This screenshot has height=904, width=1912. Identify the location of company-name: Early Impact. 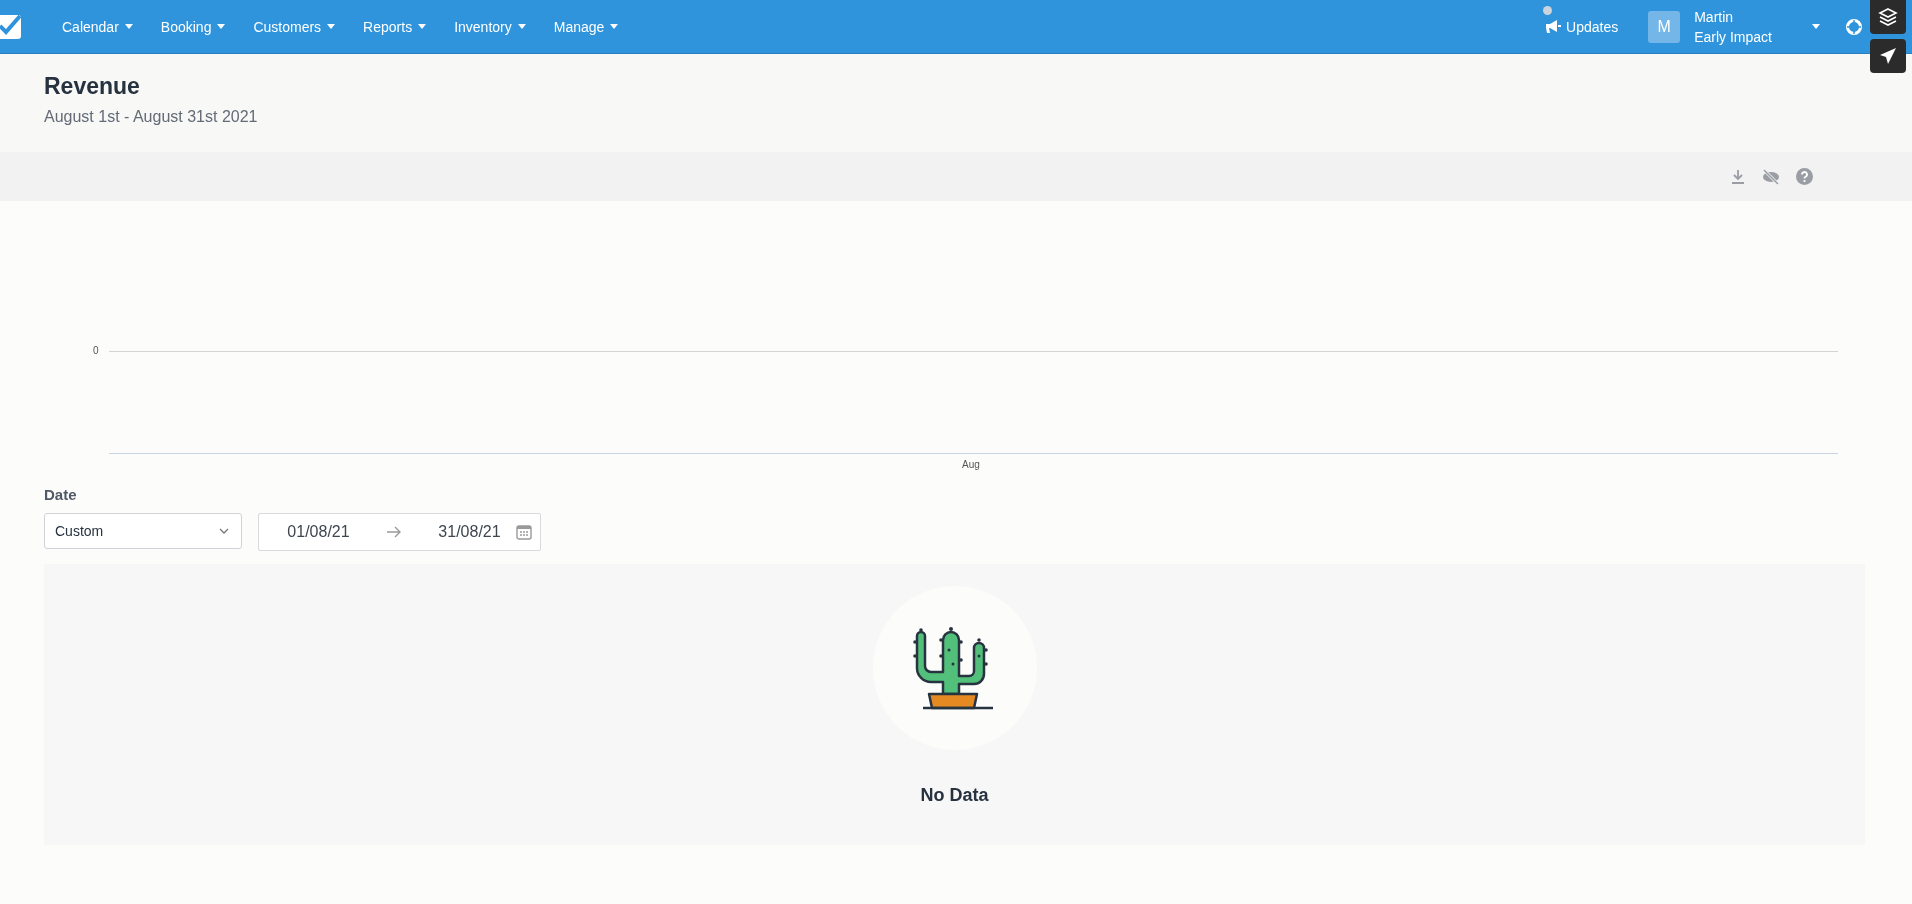
(1733, 37).